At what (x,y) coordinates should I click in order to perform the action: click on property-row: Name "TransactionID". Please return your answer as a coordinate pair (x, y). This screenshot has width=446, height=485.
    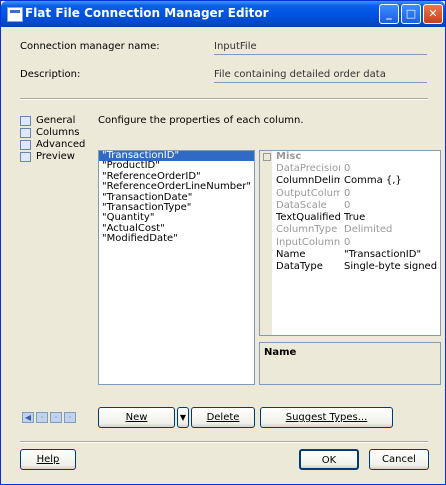
    Looking at the image, I should click on (350, 255).